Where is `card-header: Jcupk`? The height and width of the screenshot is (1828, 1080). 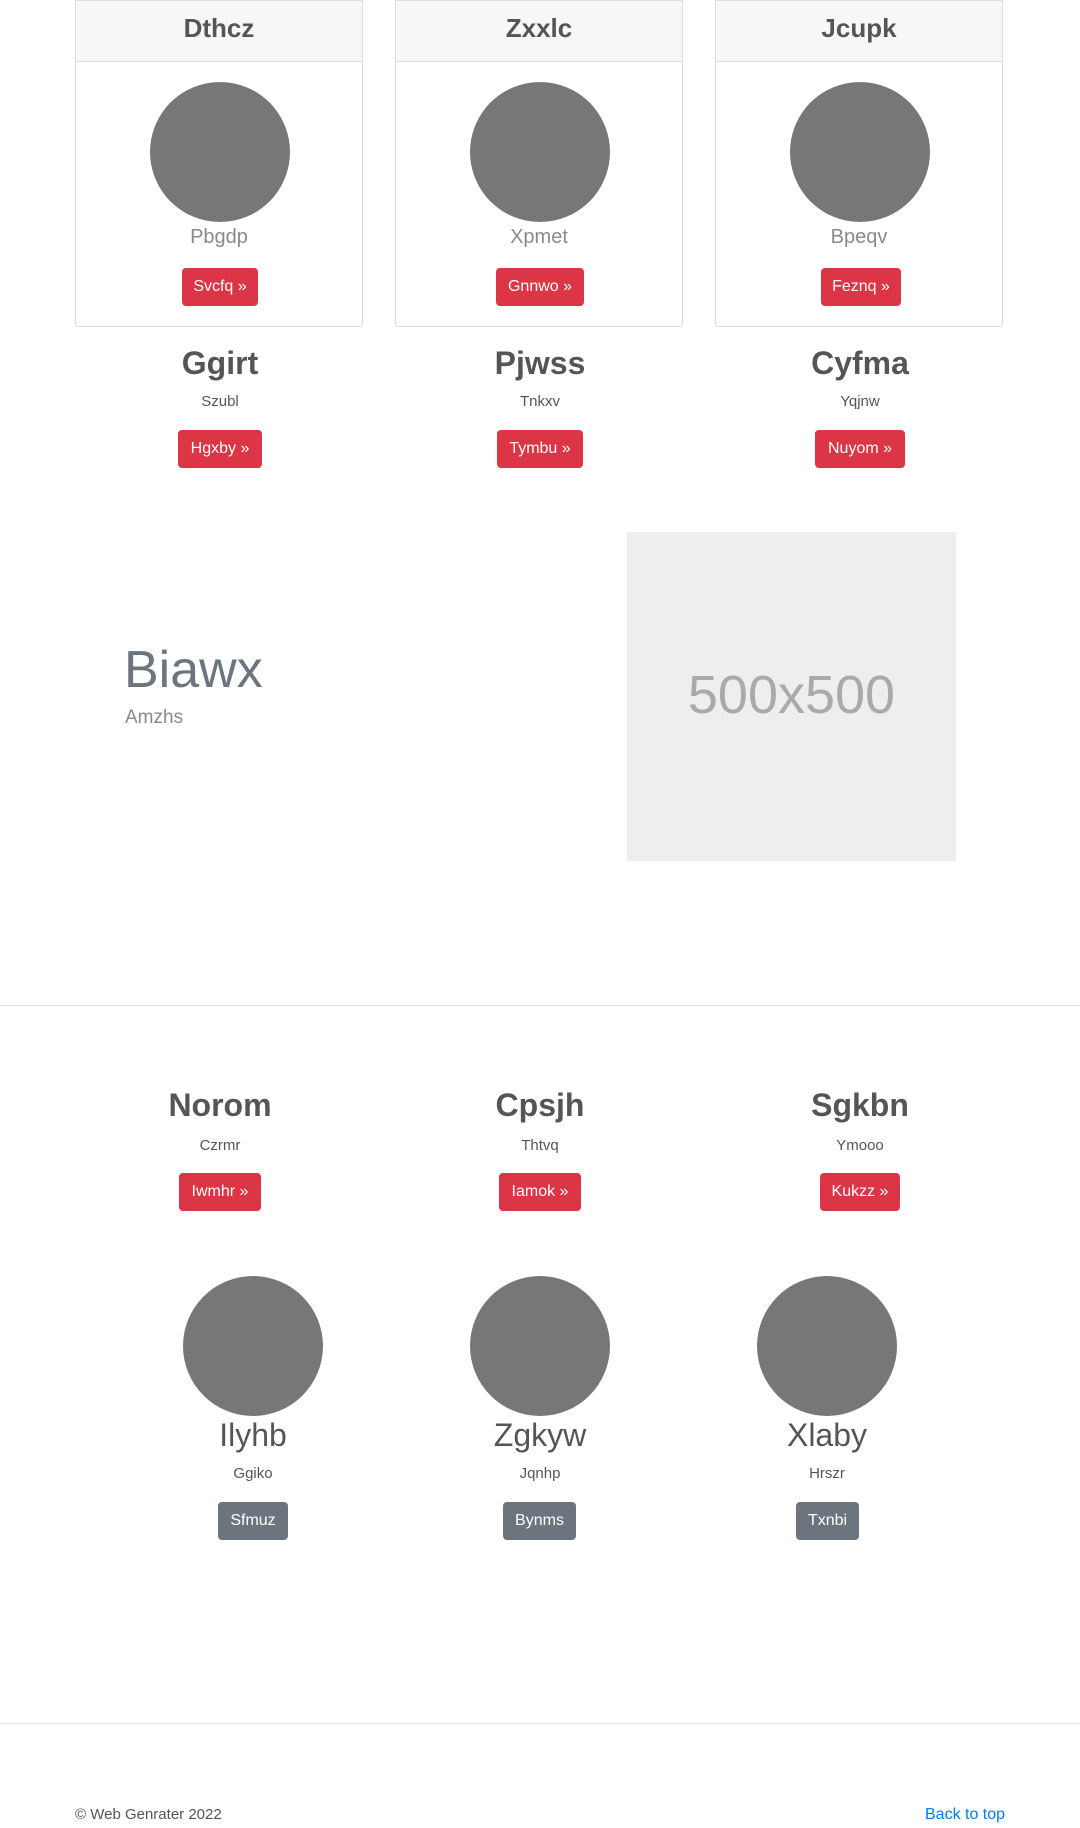 card-header: Jcupk is located at coordinates (859, 31).